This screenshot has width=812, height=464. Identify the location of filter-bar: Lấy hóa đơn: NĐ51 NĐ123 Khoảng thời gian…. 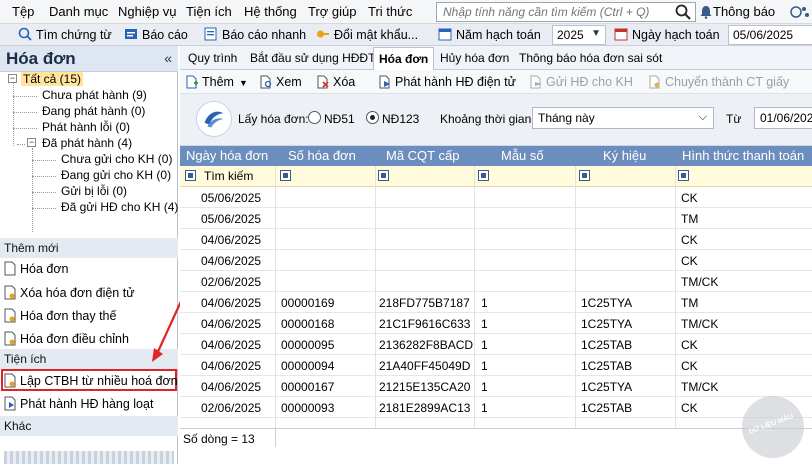
(496, 120).